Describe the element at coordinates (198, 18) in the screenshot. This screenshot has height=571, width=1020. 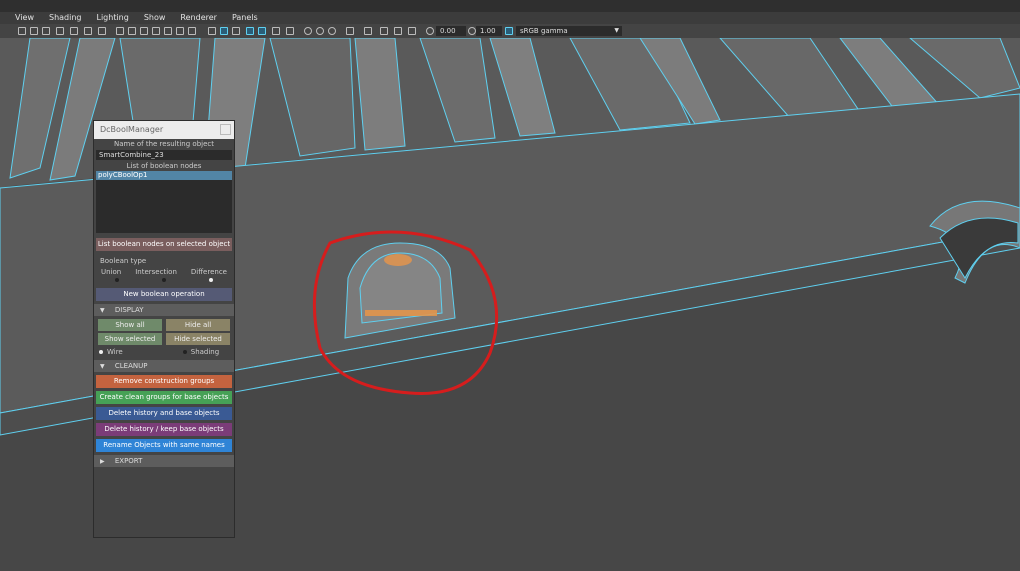
I see `menu-renderer: Renderer` at that location.